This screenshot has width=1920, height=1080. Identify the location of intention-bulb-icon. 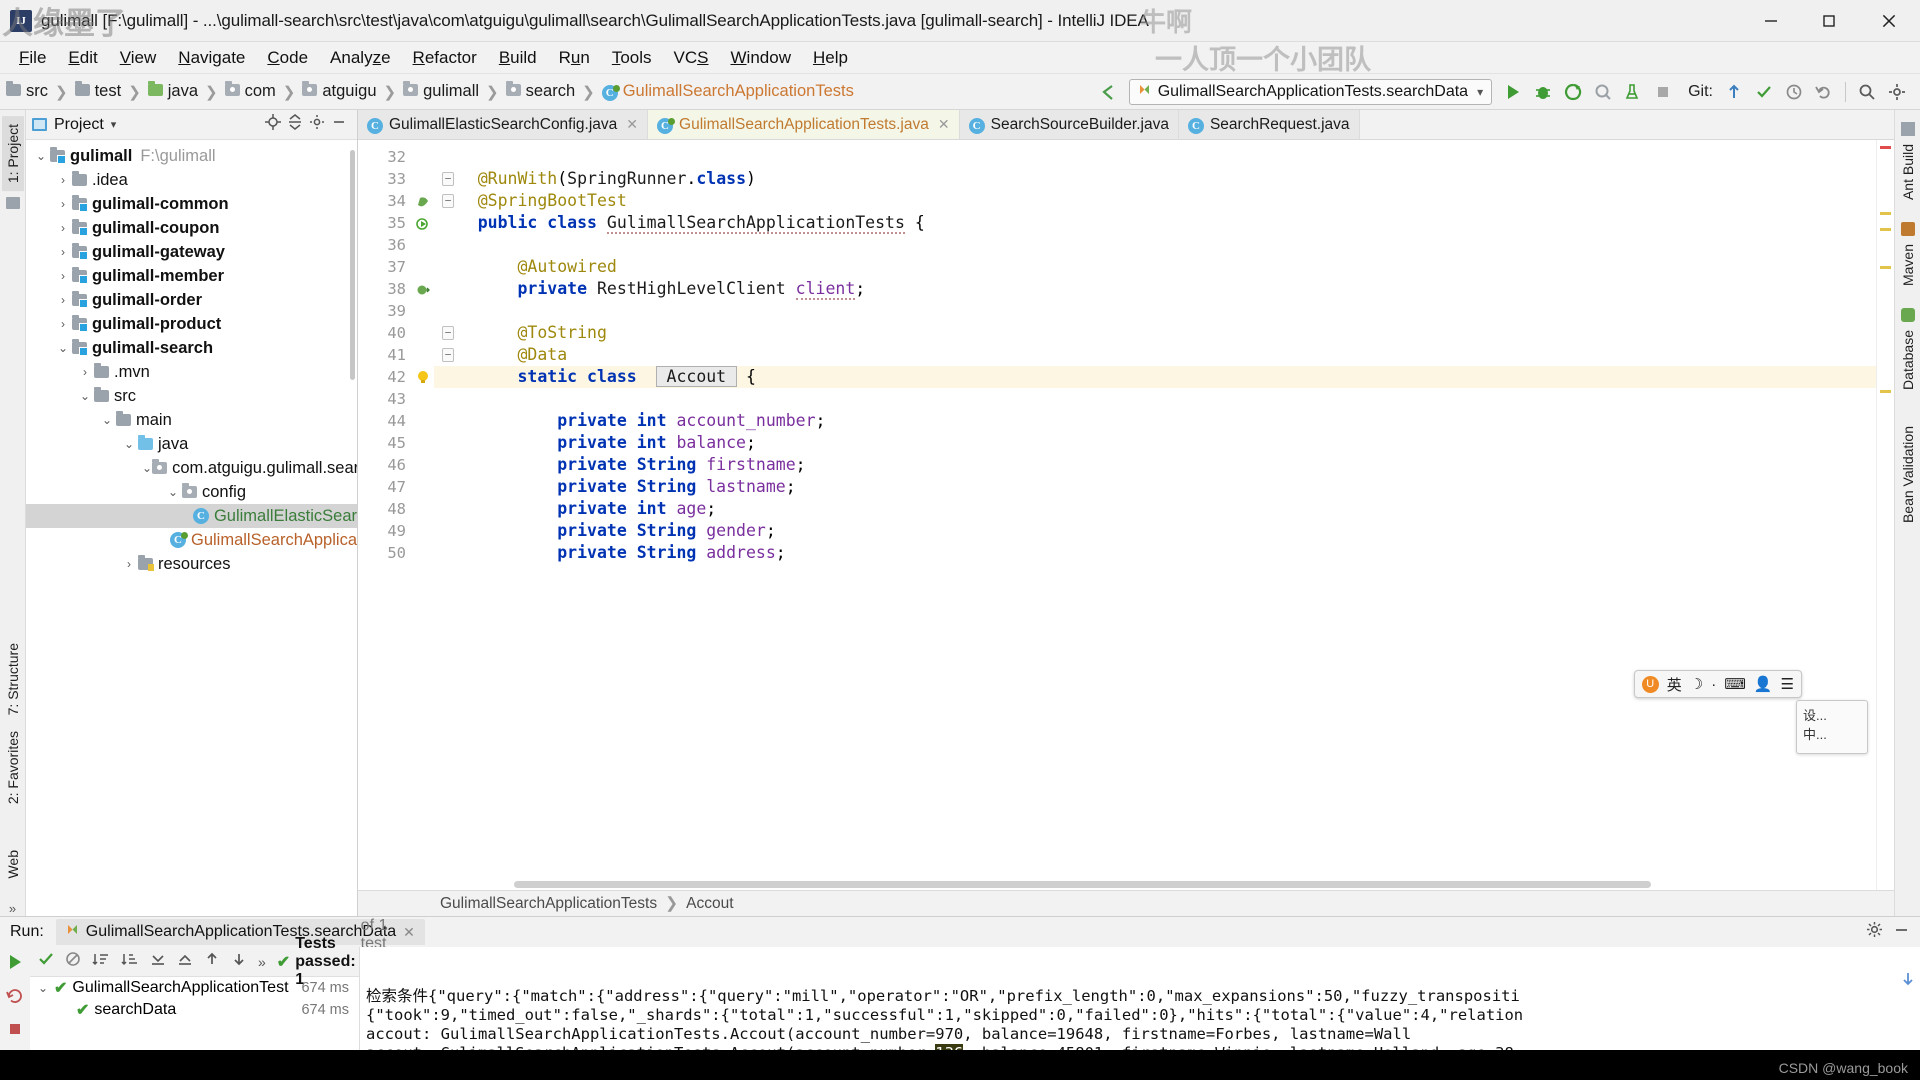
(422, 377).